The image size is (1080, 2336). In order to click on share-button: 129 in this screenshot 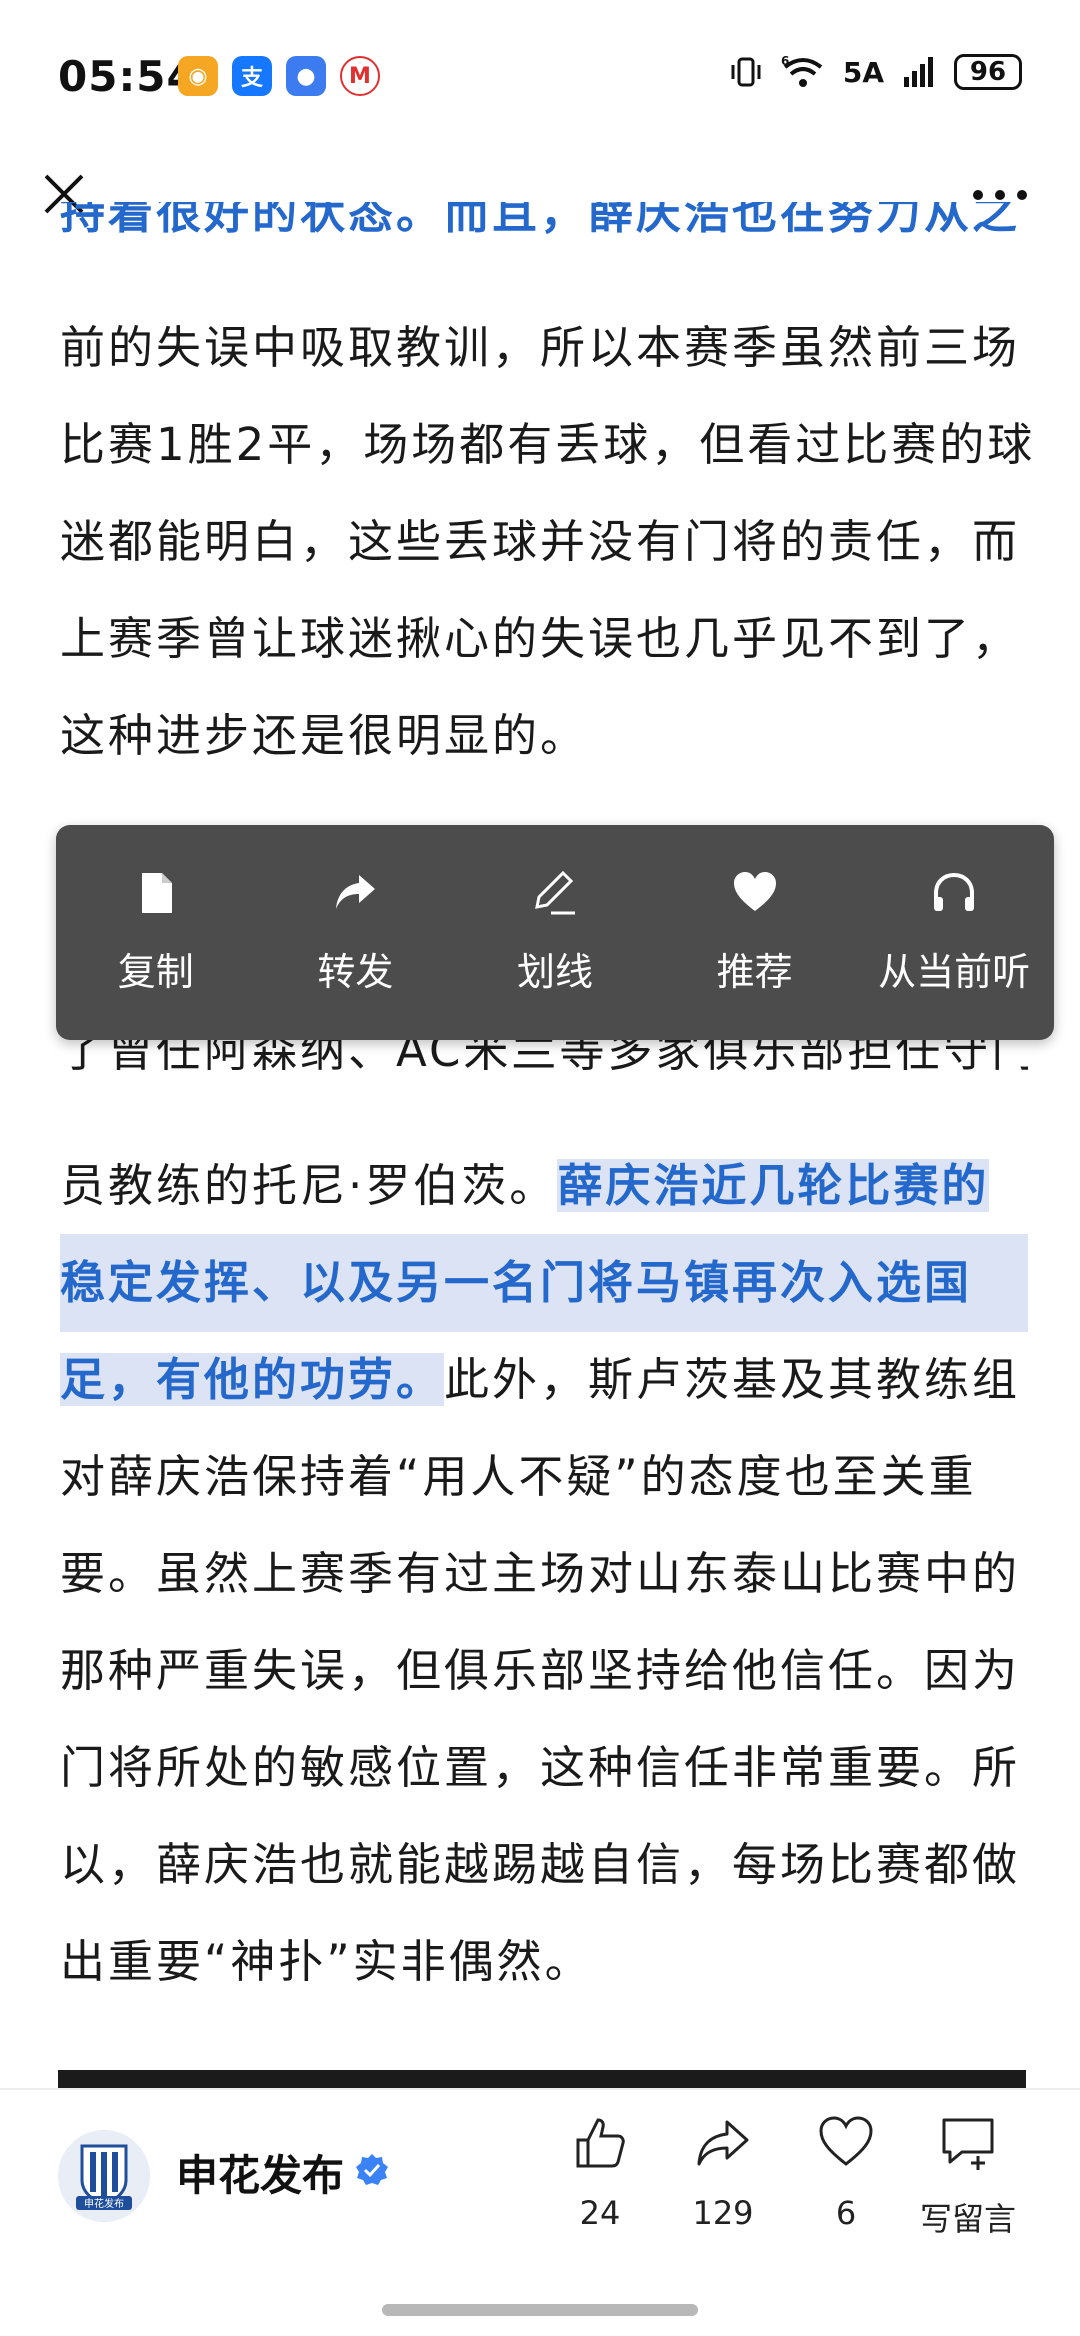, I will do `click(723, 2172)`.